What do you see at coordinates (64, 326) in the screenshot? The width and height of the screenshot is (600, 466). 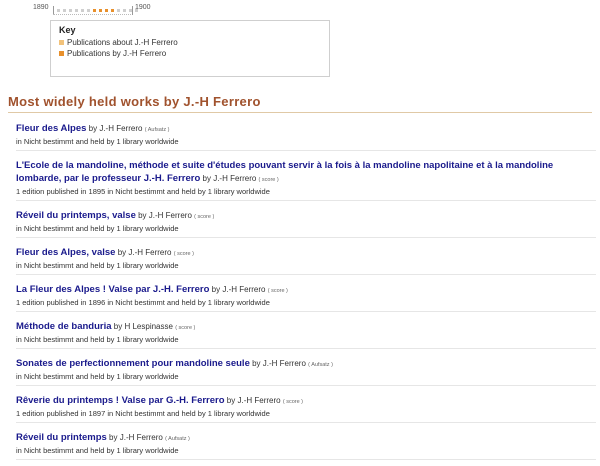 I see `work-title-link: Méthode de banduria` at bounding box center [64, 326].